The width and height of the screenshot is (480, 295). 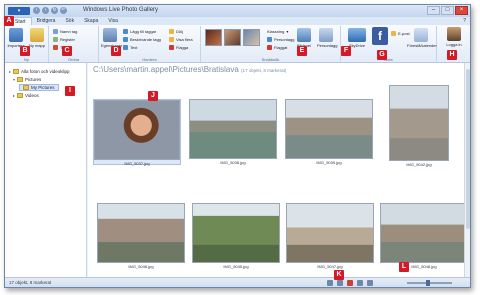 I want to click on forward-icon: ›, so click(x=45, y=10).